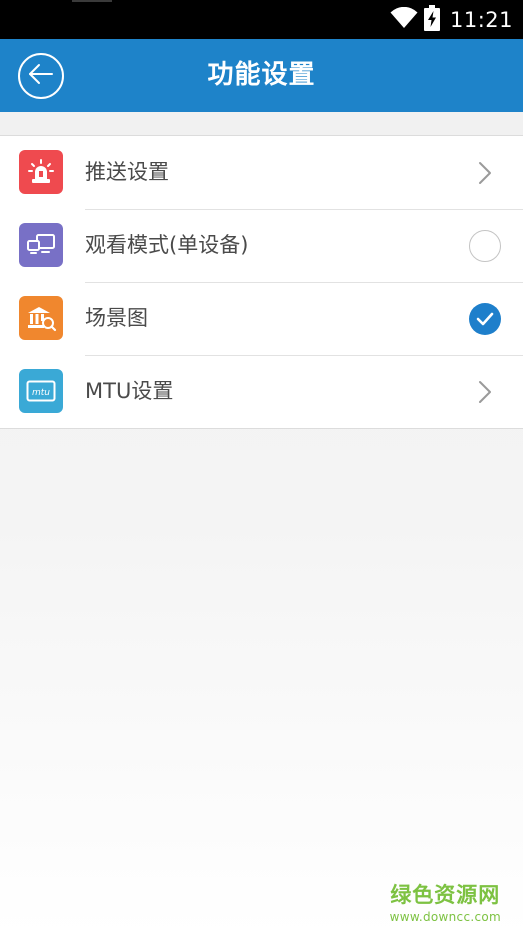  I want to click on watermark: 绿色资源网 www.downcc.com, so click(445, 901).